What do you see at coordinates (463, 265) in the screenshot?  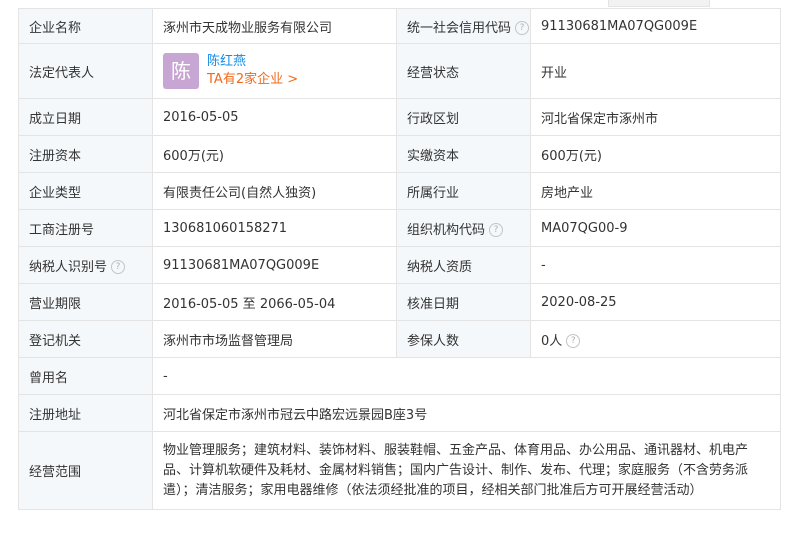 I see `label-taxpayer-qual: 纳税人资质` at bounding box center [463, 265].